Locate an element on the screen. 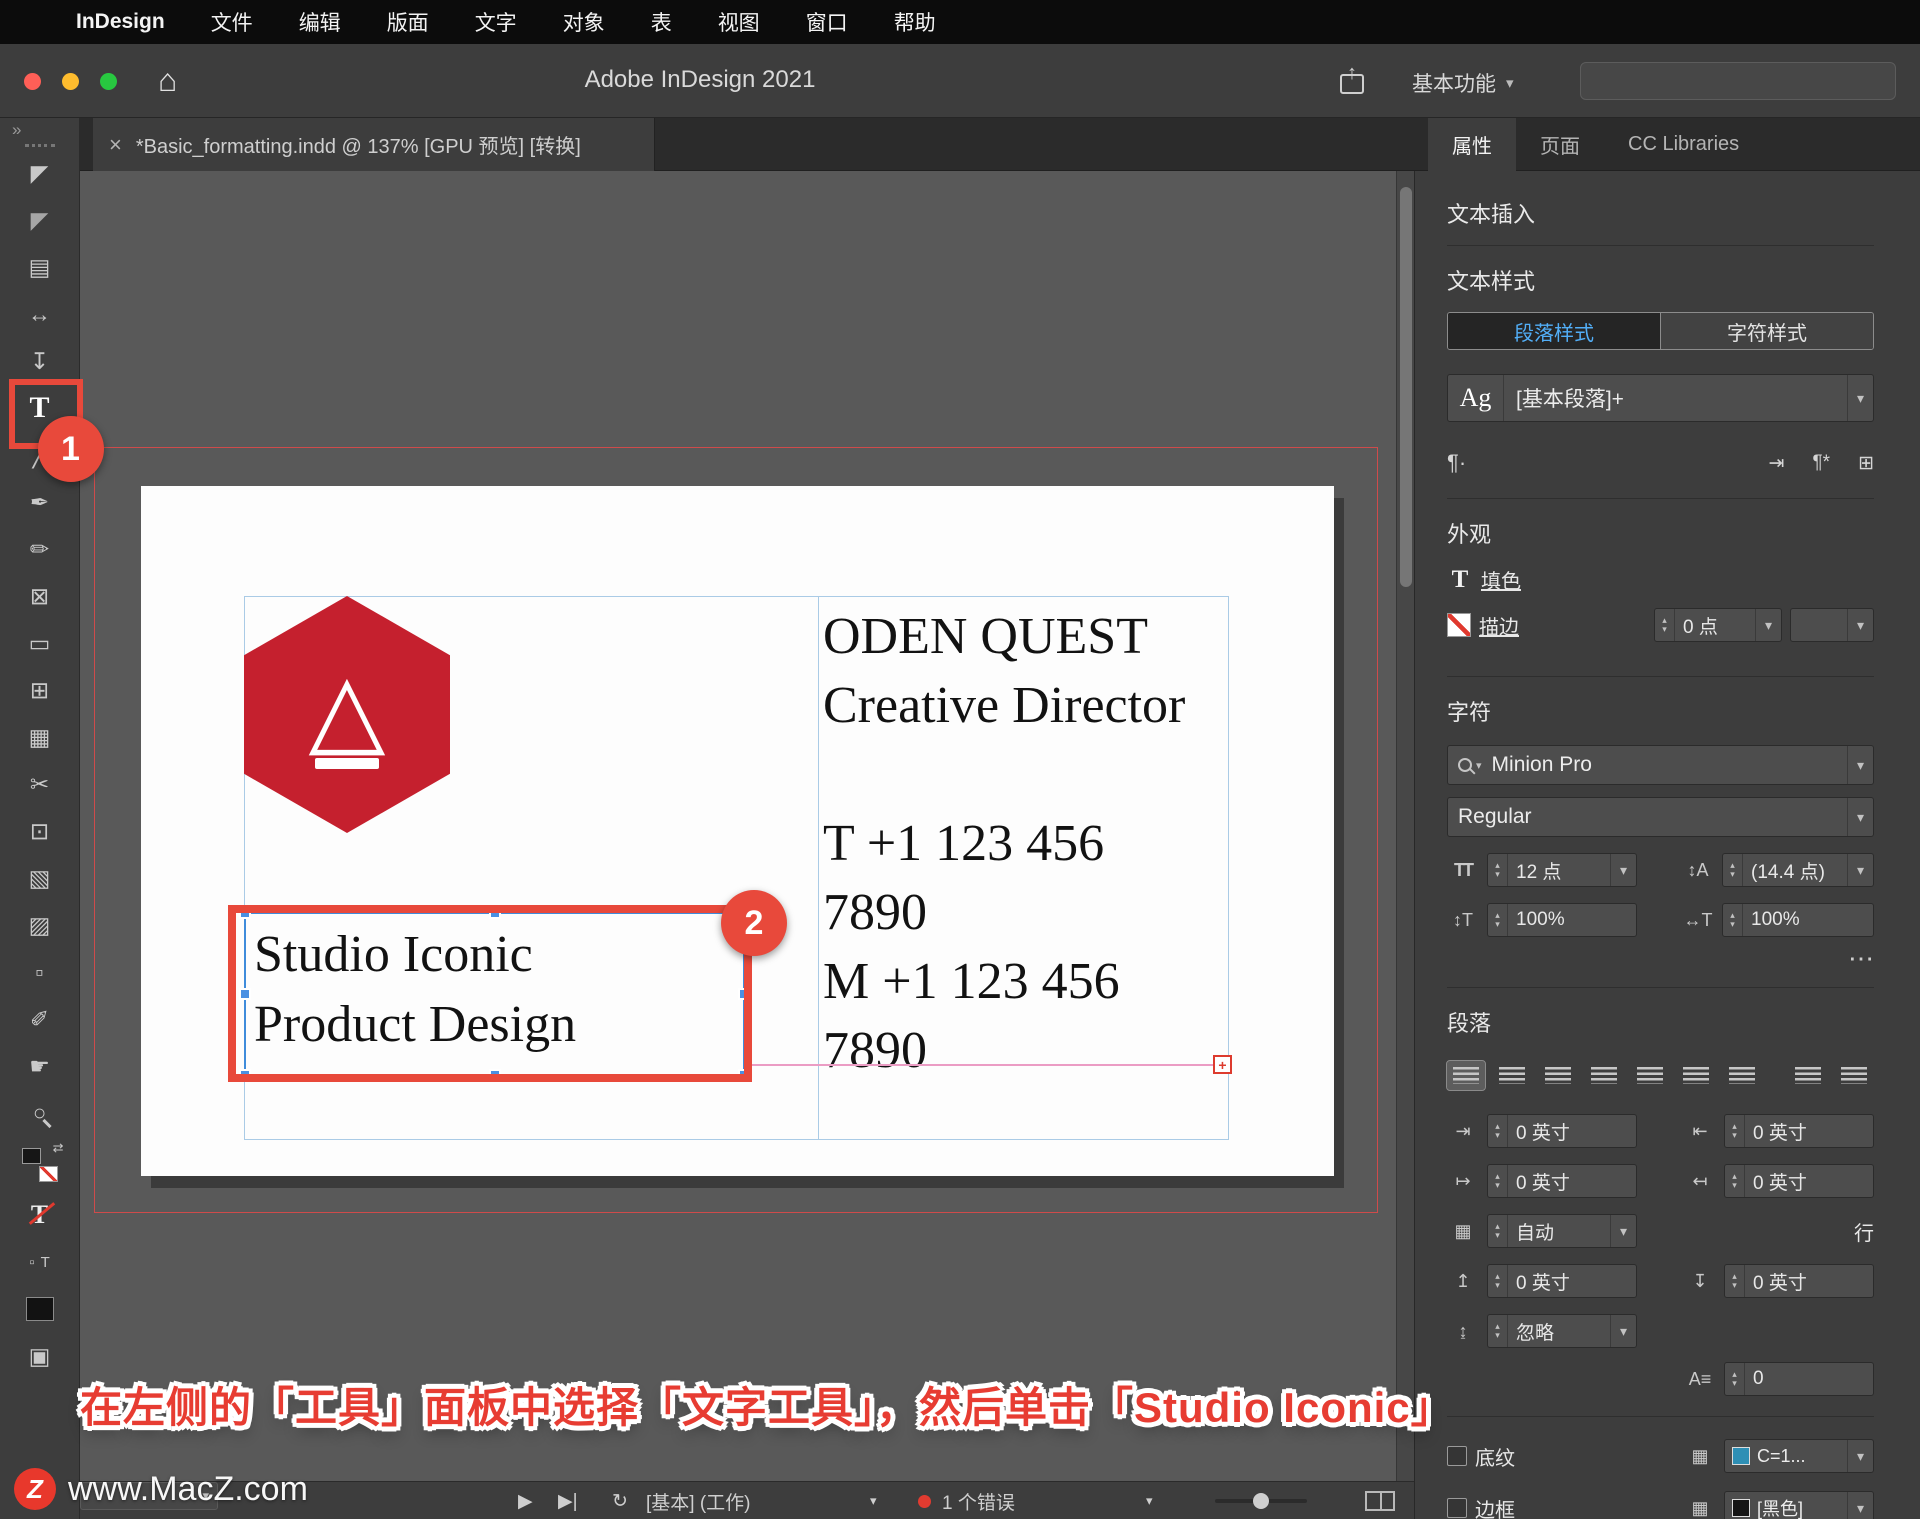 The image size is (1920, 1519). close-icon: × is located at coordinates (115, 145).